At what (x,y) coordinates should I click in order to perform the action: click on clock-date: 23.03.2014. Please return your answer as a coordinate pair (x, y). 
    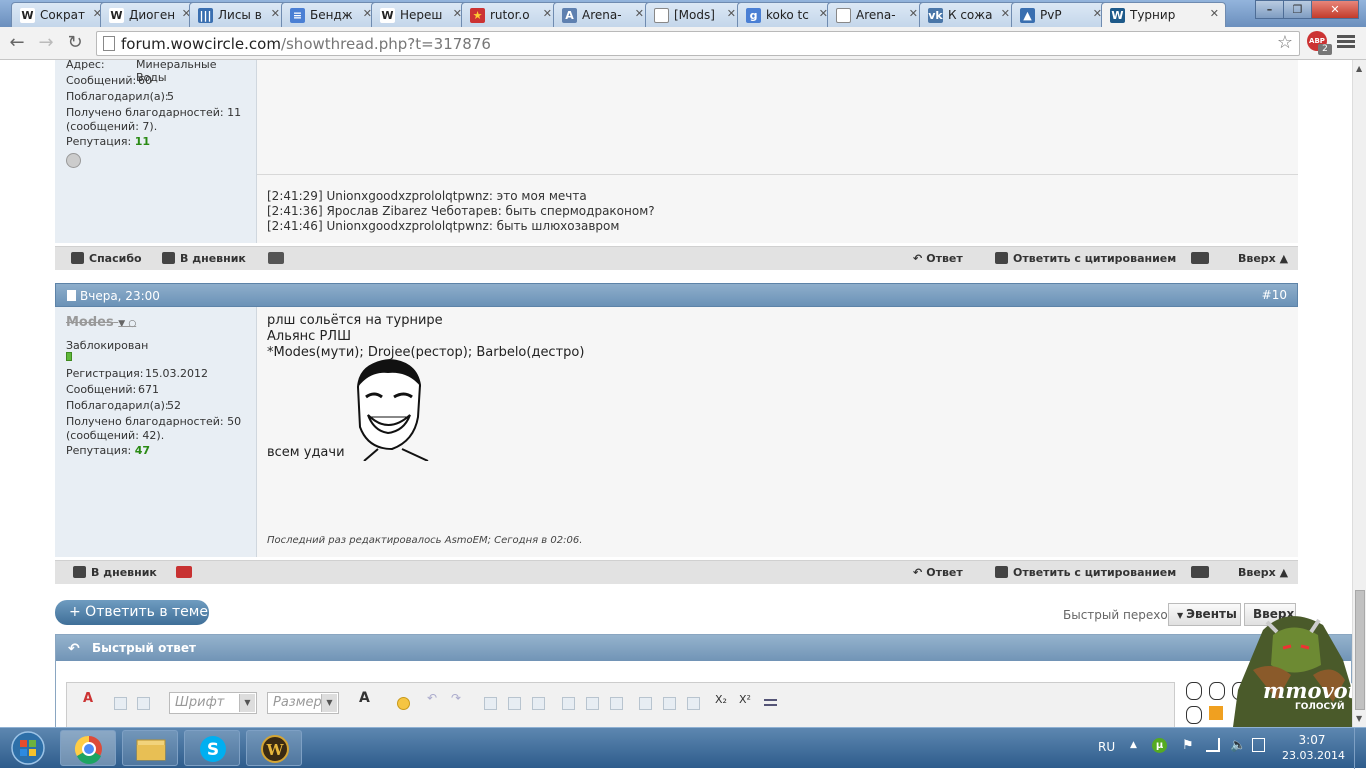
    Looking at the image, I should click on (1313, 755).